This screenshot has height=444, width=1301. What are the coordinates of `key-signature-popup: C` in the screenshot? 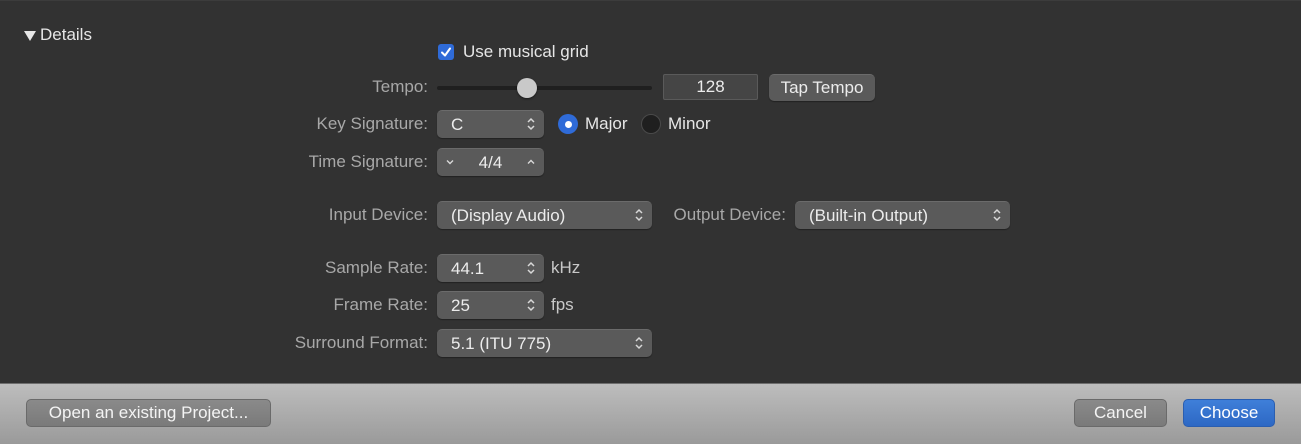 It's located at (490, 124).